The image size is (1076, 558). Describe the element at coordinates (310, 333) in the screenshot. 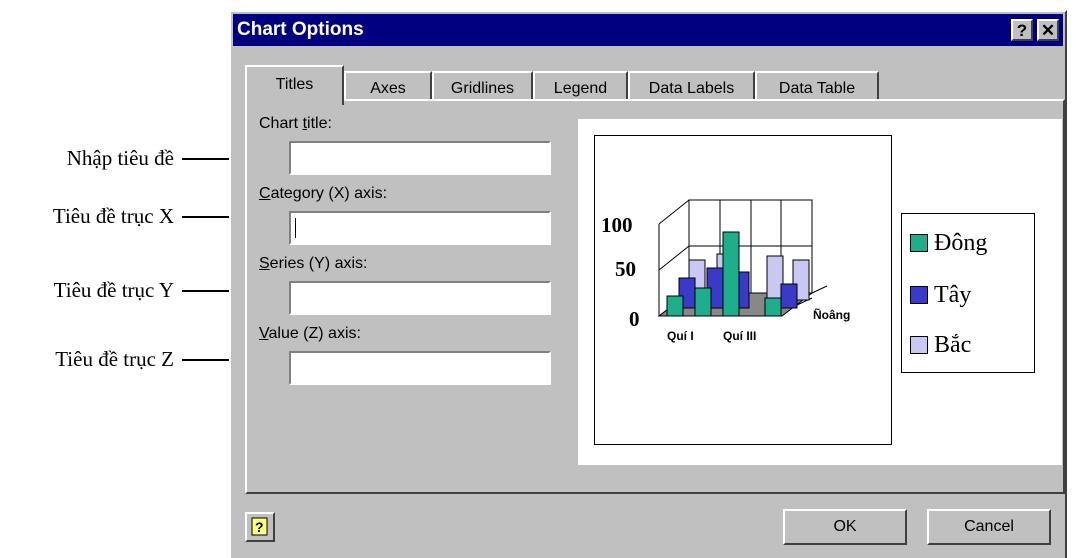

I see `value-axis-label: Value (Z) axis:` at that location.